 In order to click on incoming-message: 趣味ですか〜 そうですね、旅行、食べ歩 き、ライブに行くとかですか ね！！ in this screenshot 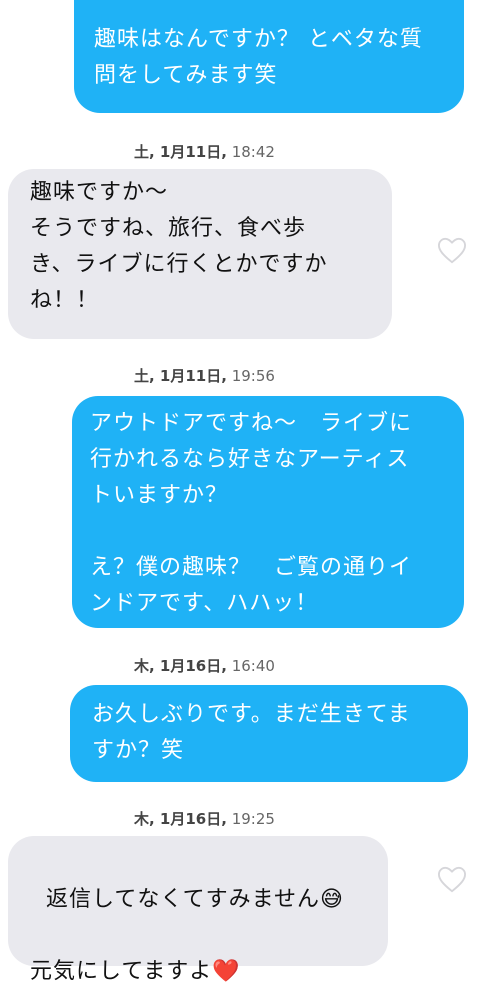, I will do `click(200, 254)`.